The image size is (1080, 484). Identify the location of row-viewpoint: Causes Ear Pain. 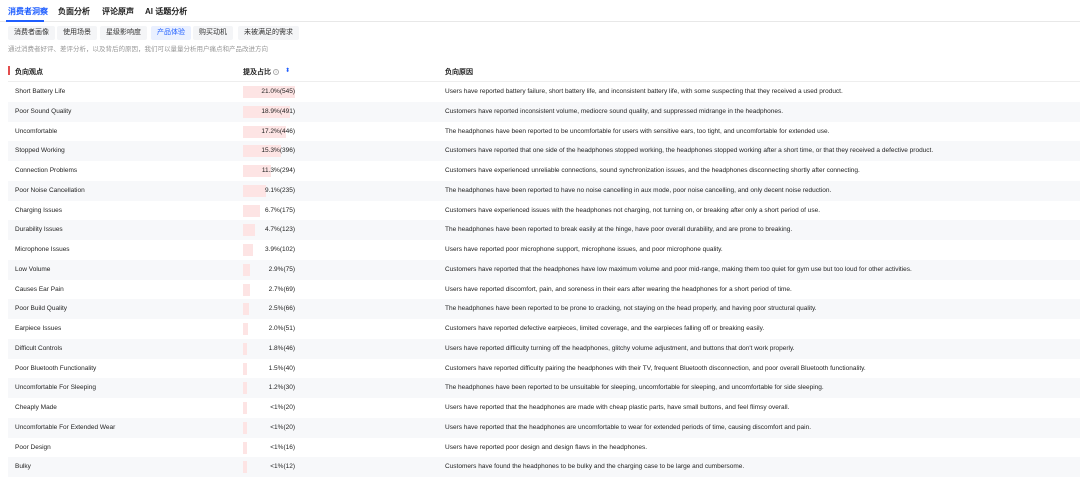
(39, 289).